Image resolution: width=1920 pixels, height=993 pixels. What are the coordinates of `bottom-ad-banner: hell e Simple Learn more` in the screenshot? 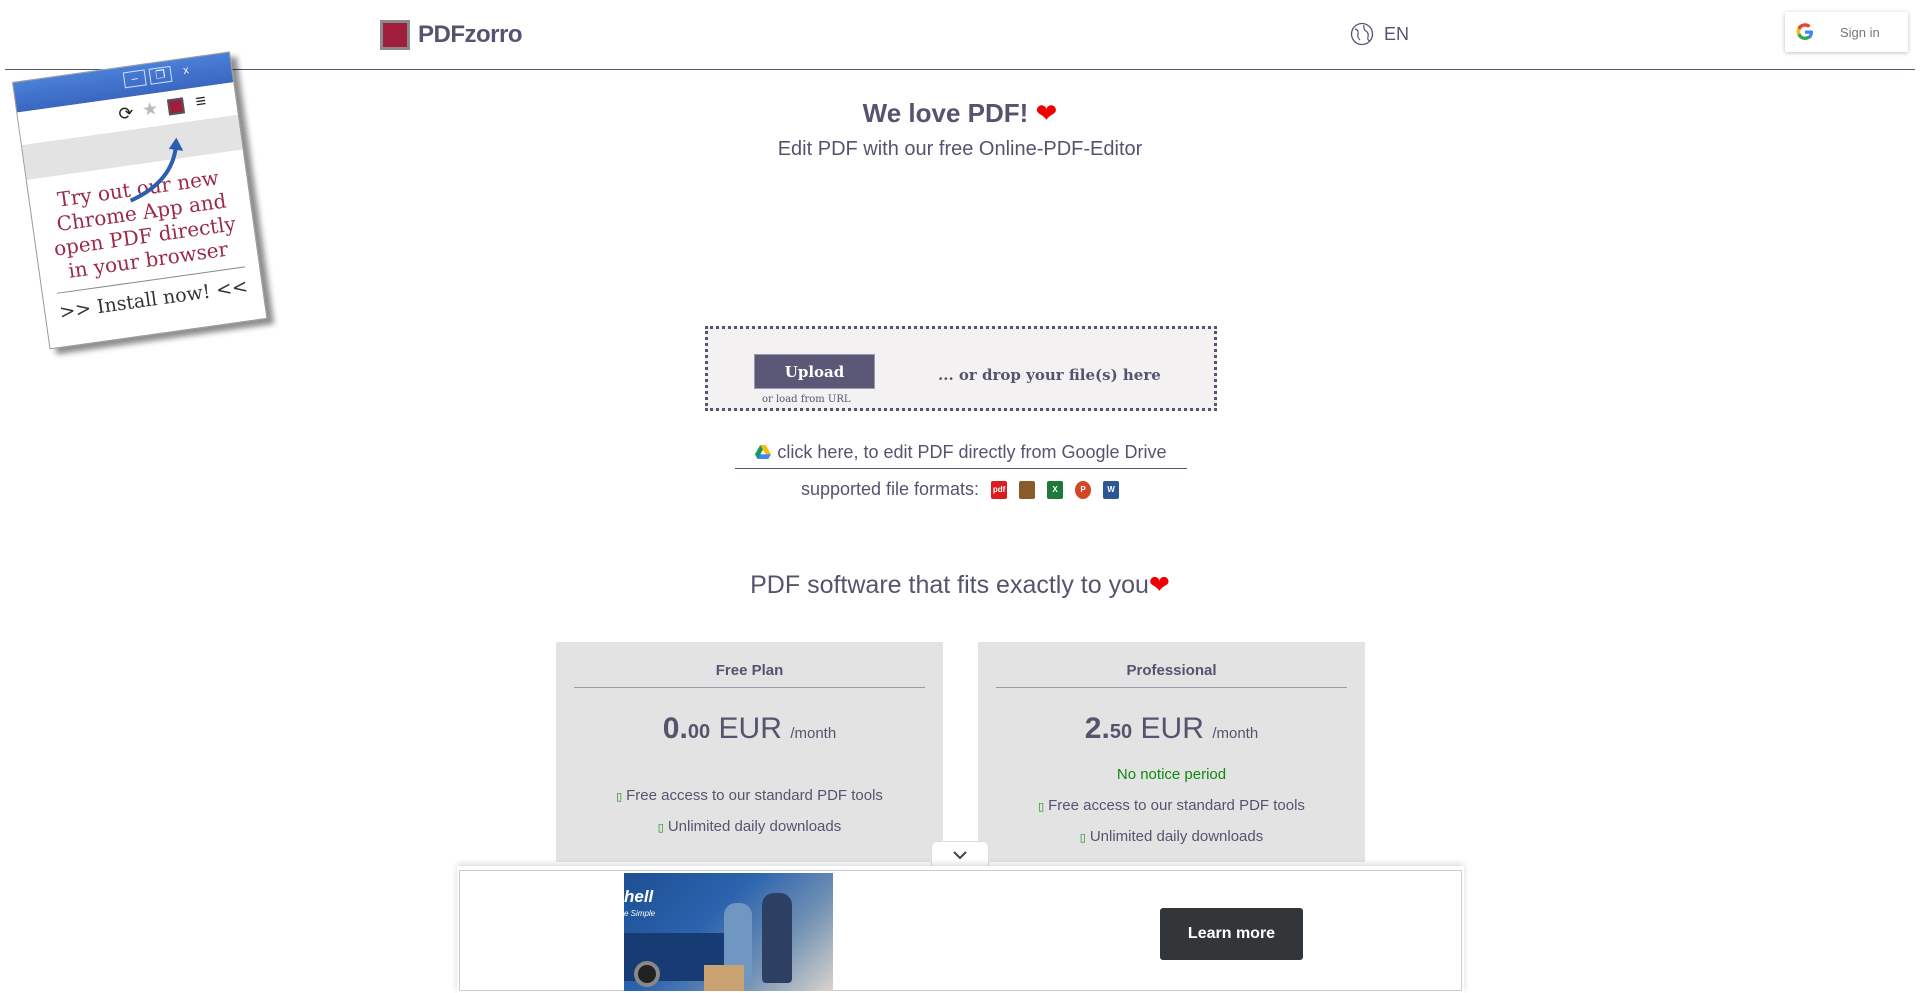 It's located at (960, 929).